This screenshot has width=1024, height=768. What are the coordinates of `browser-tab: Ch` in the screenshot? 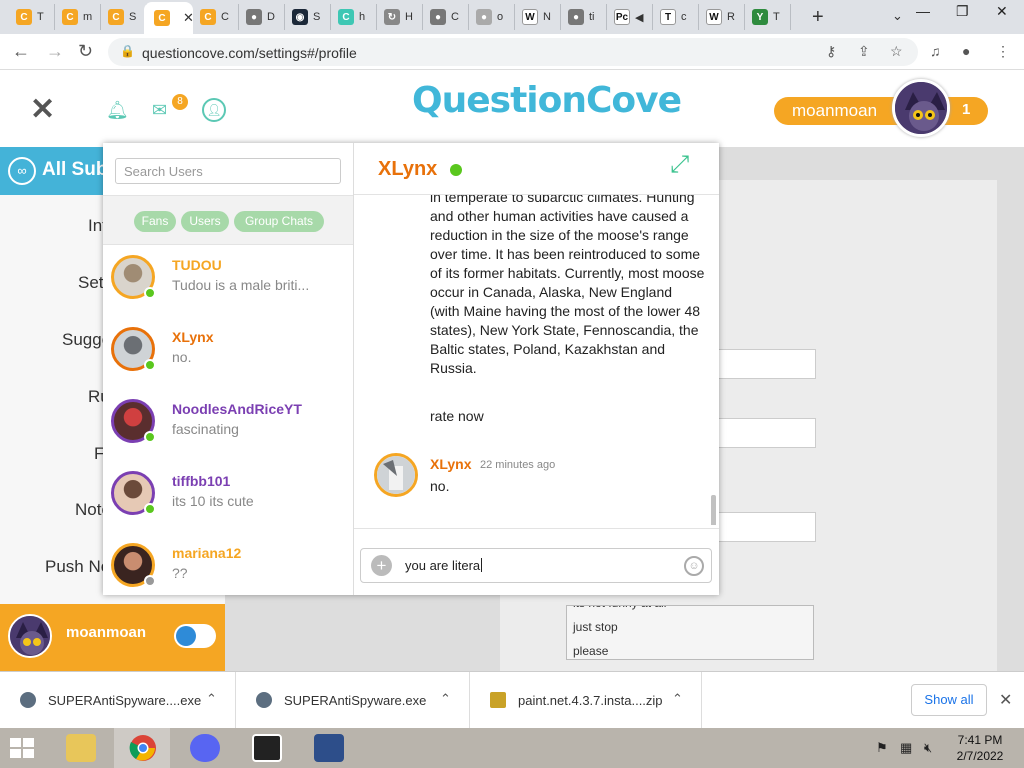 It's located at (352, 17).